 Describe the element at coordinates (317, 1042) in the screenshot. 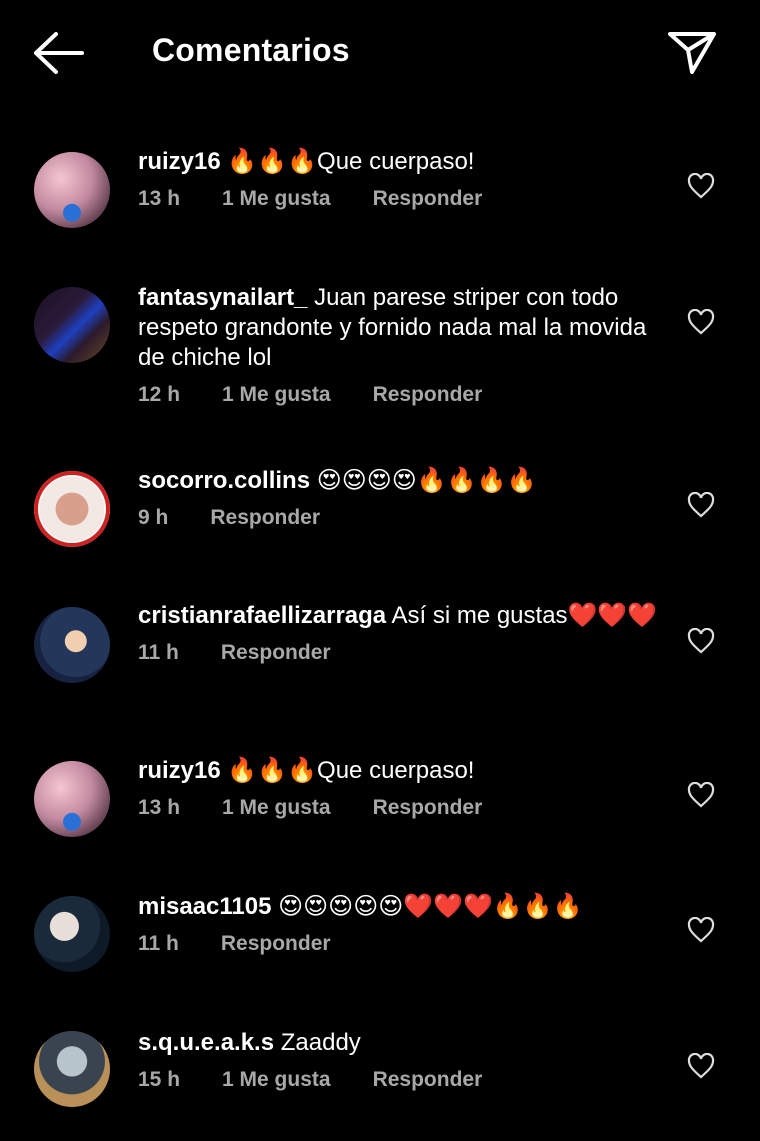

I see `comment-content: Zaaddy` at that location.